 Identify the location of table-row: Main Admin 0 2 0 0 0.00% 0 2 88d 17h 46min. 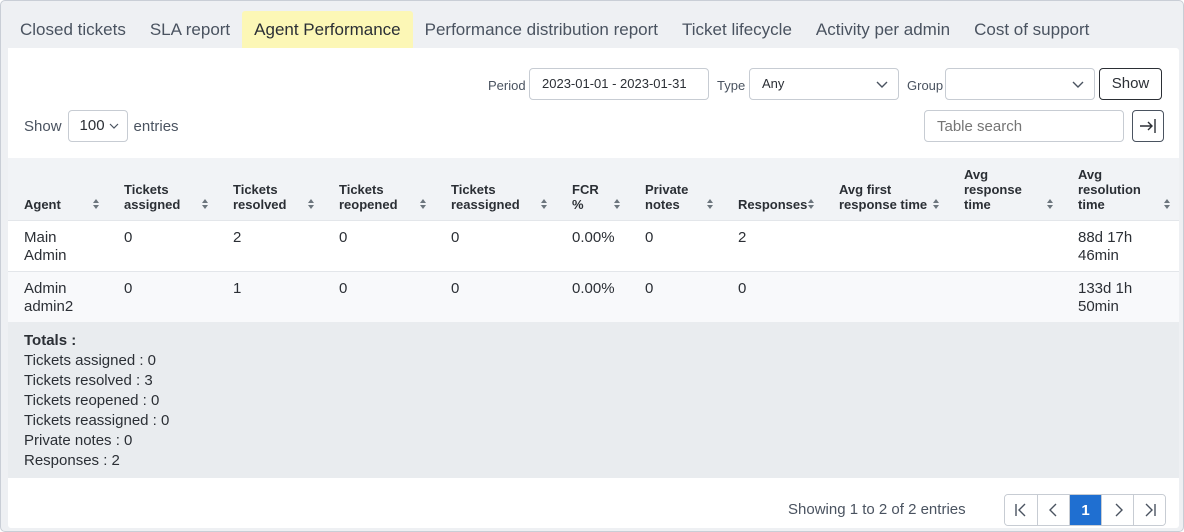
(593, 245).